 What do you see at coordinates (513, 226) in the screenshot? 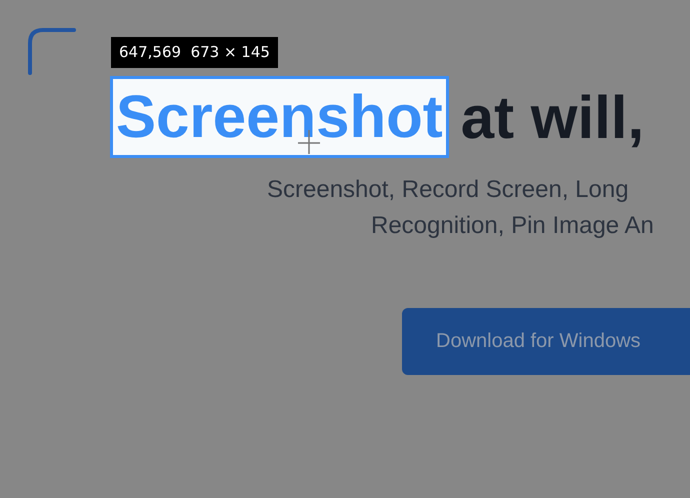
I see `subtitle-text: Recognition, Pin Image An` at bounding box center [513, 226].